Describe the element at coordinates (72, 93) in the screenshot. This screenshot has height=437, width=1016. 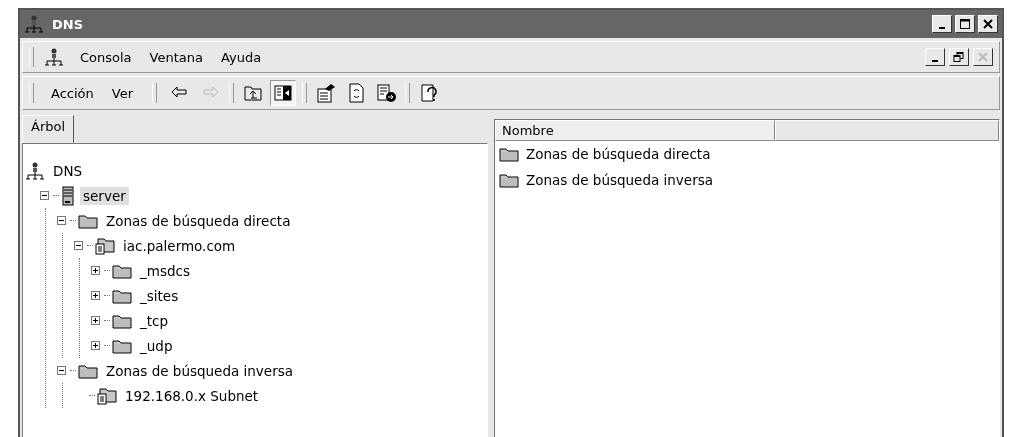
I see `menu-item: Acción` at that location.